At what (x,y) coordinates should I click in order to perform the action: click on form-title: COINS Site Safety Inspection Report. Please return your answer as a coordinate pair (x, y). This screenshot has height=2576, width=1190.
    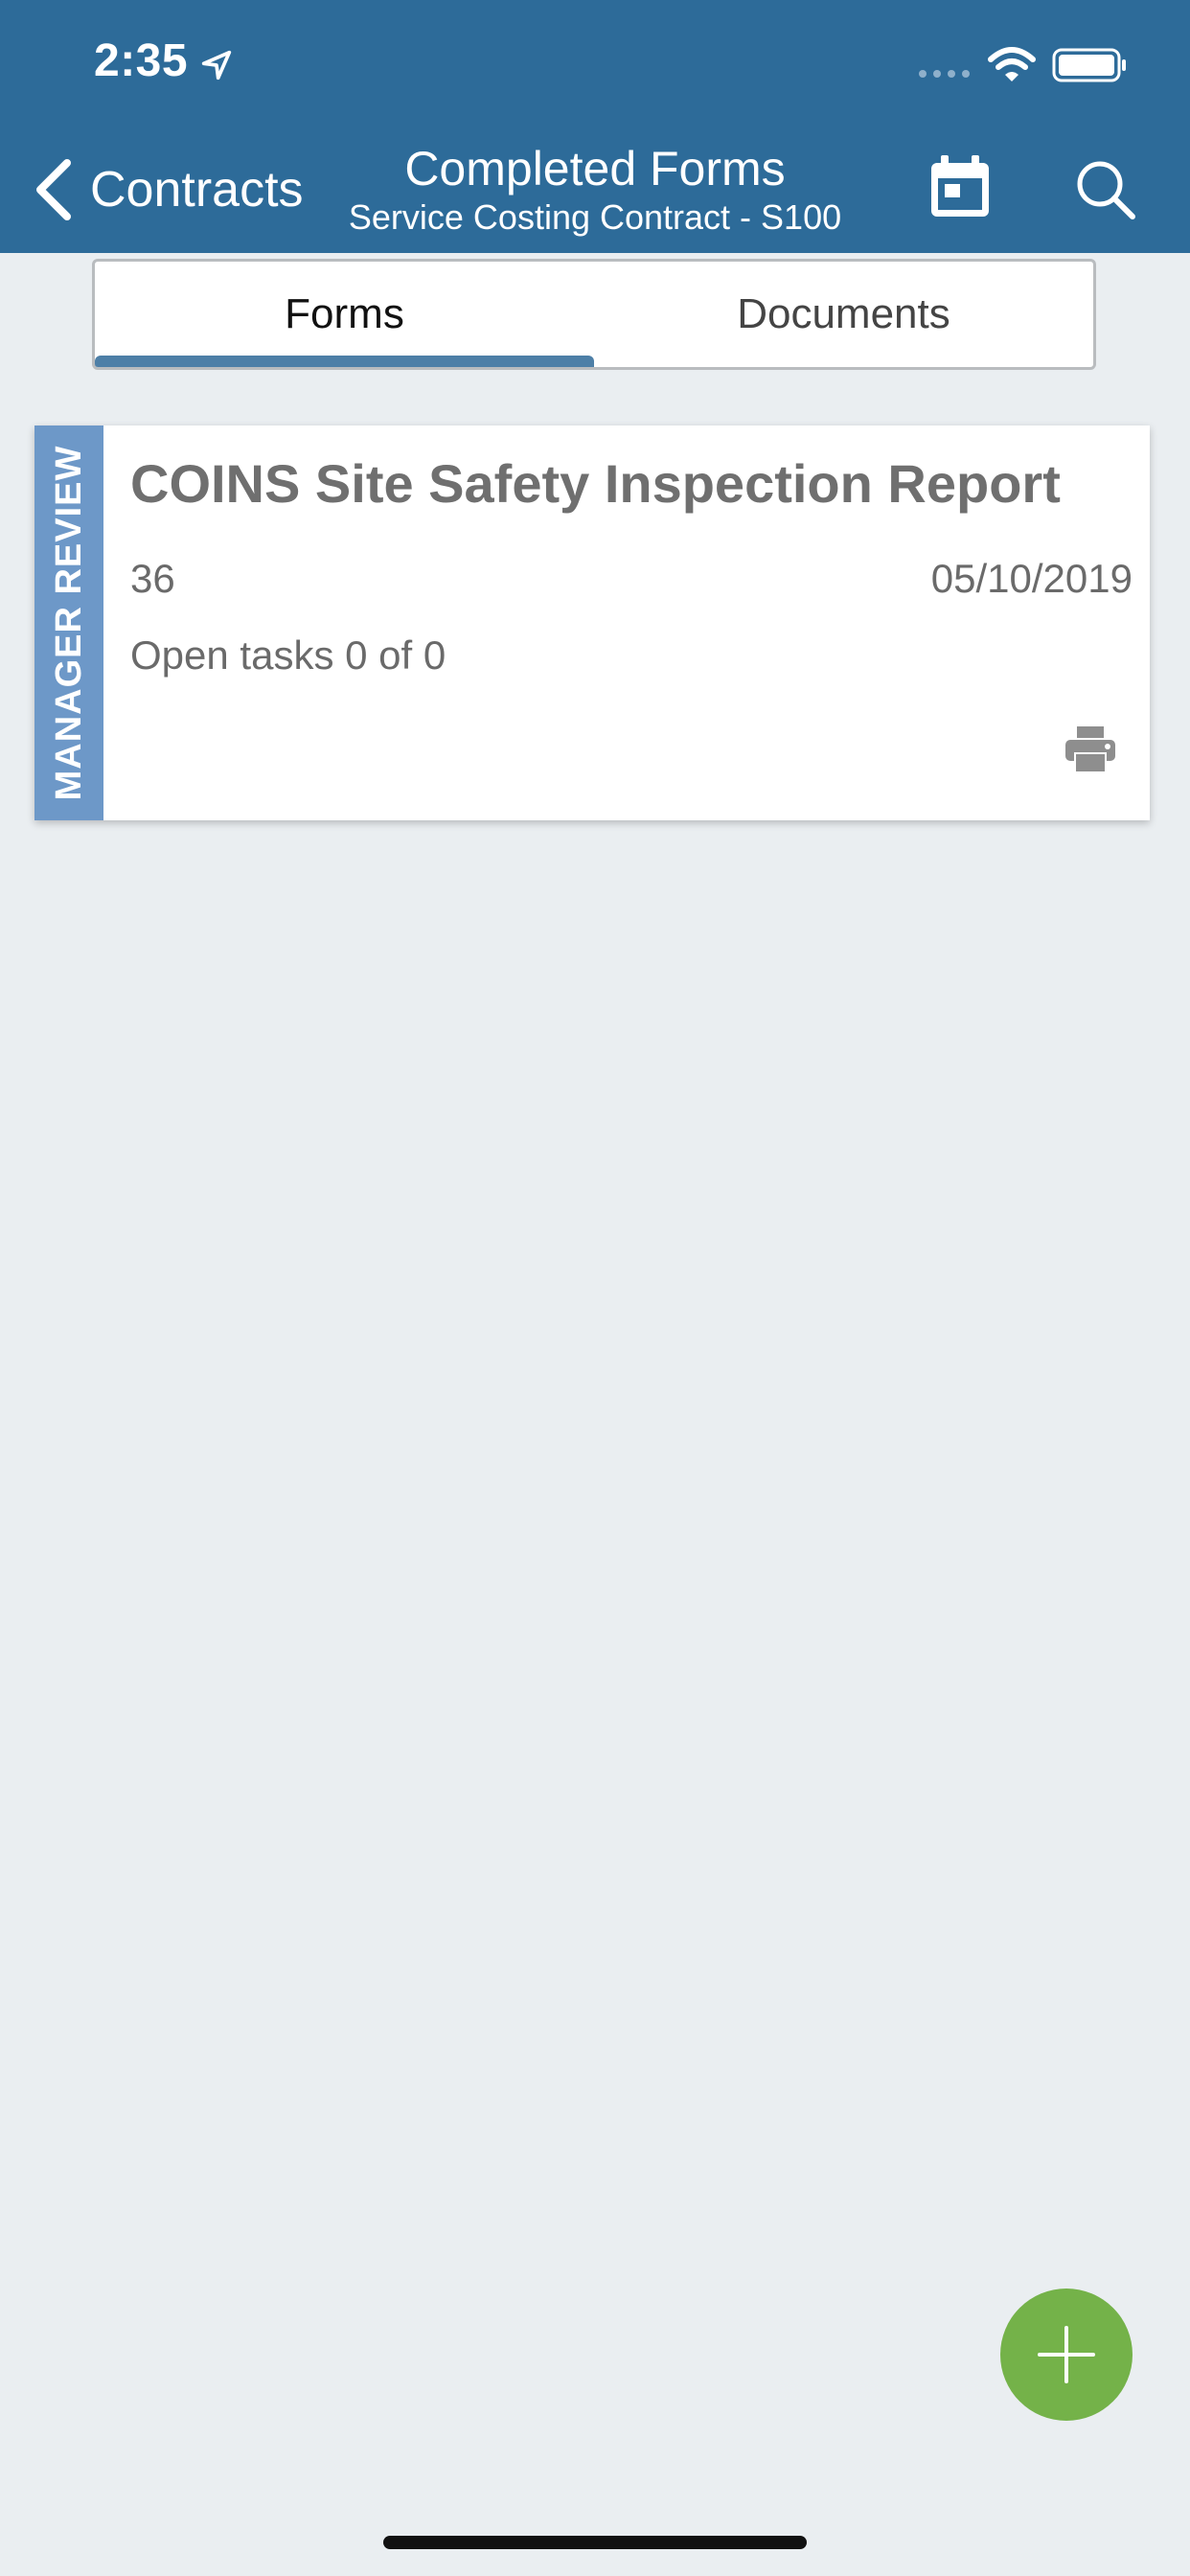
    Looking at the image, I should click on (595, 483).